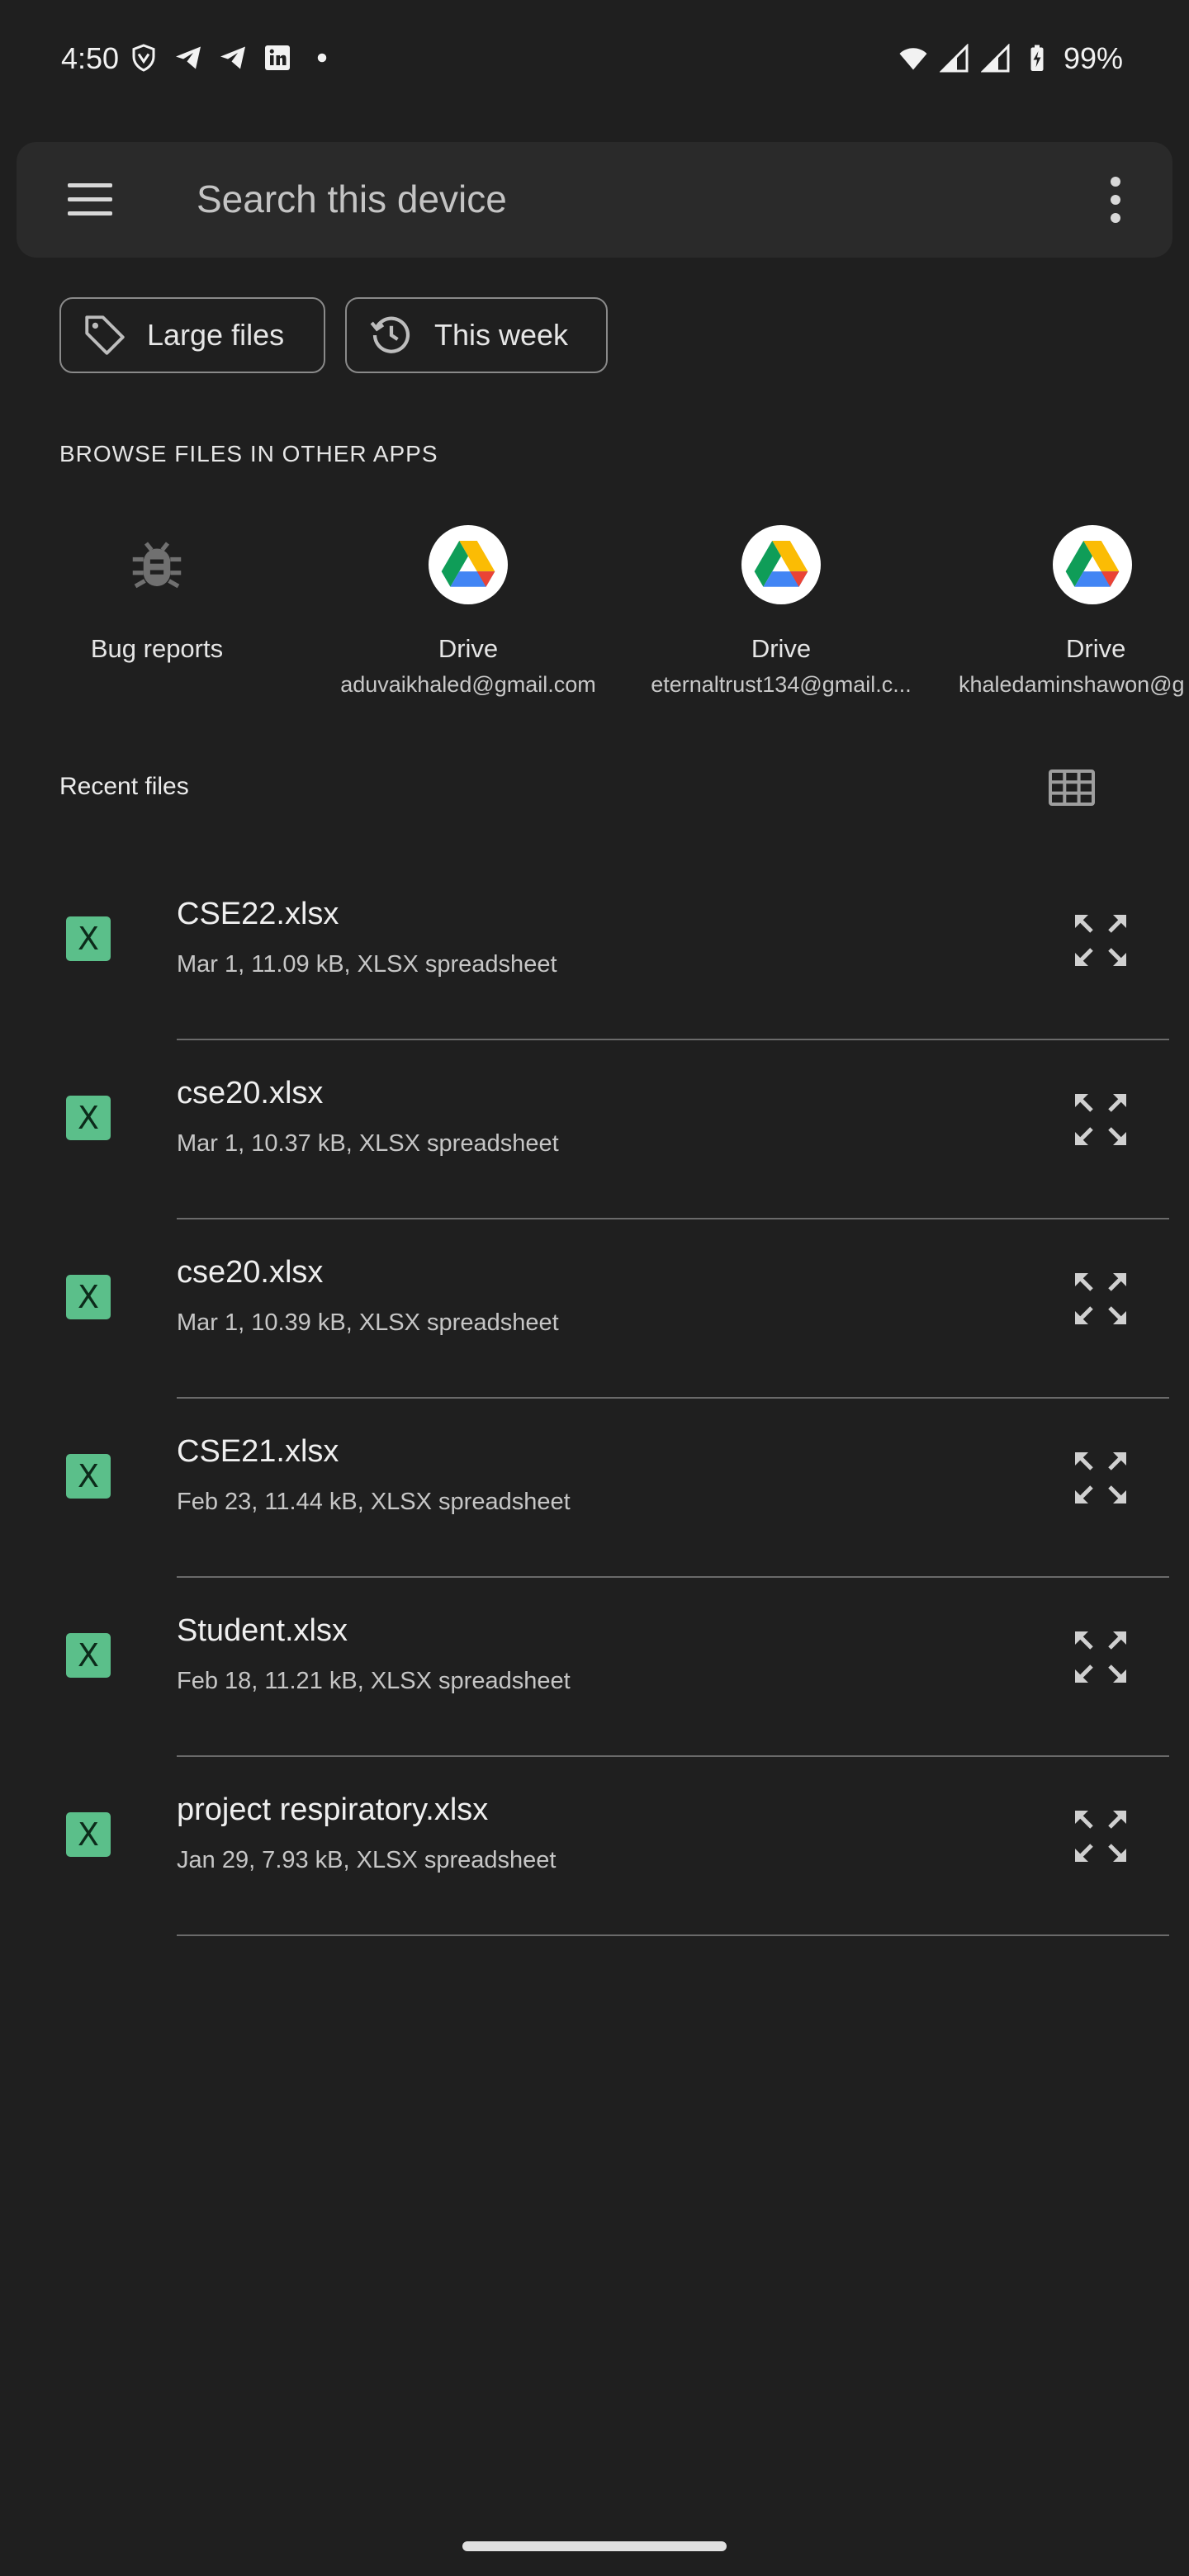 This screenshot has height=2576, width=1189. What do you see at coordinates (390, 334) in the screenshot?
I see `history-icon` at bounding box center [390, 334].